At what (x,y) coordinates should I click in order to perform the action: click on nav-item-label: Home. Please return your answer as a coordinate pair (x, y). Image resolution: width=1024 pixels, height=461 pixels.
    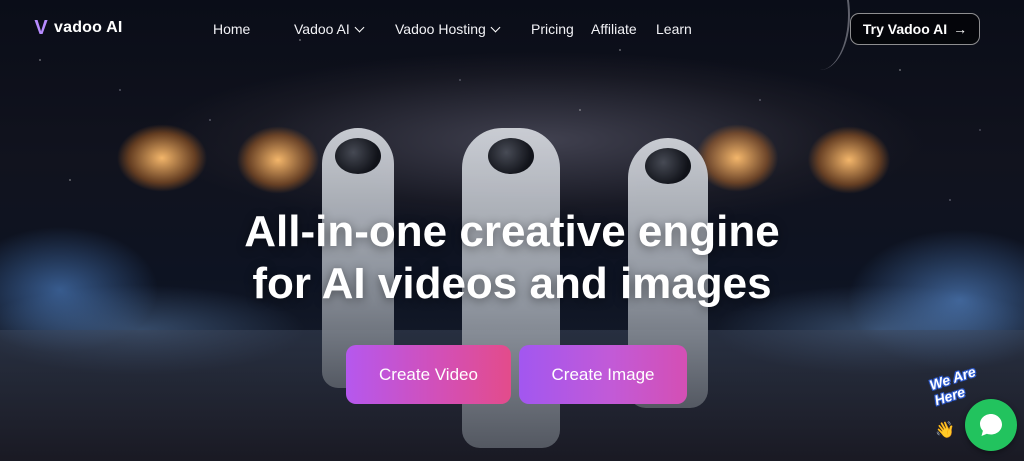
    Looking at the image, I should click on (232, 29).